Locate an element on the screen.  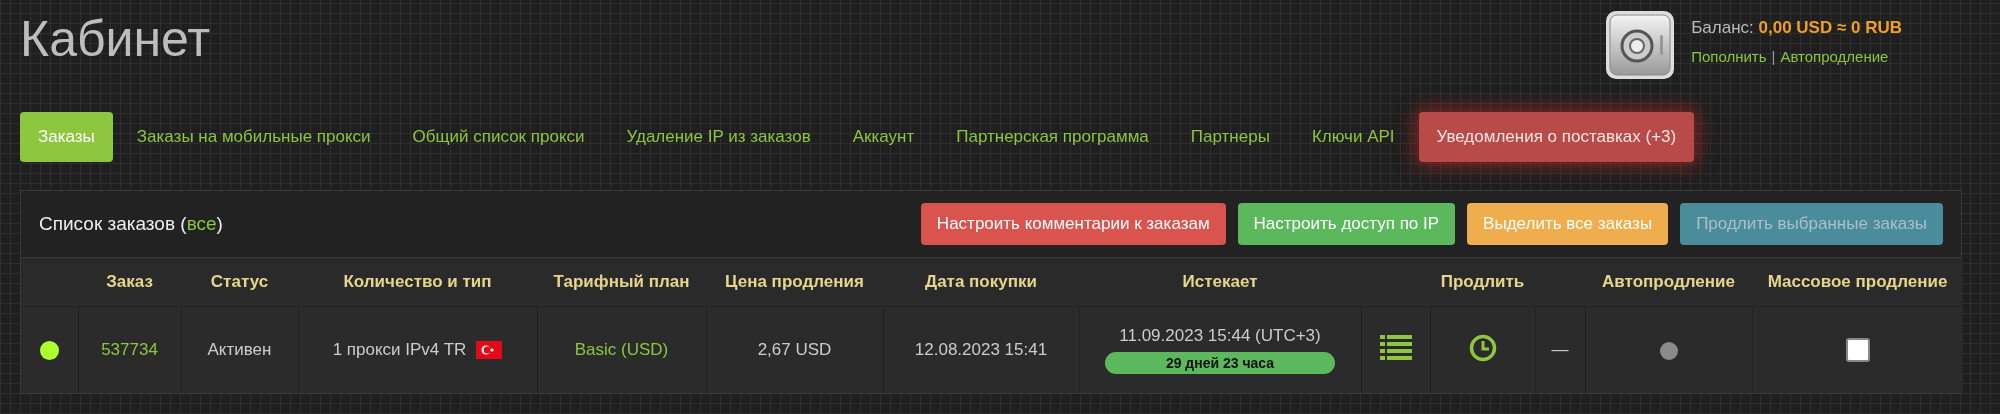
panel-title-end: ) is located at coordinates (219, 223).